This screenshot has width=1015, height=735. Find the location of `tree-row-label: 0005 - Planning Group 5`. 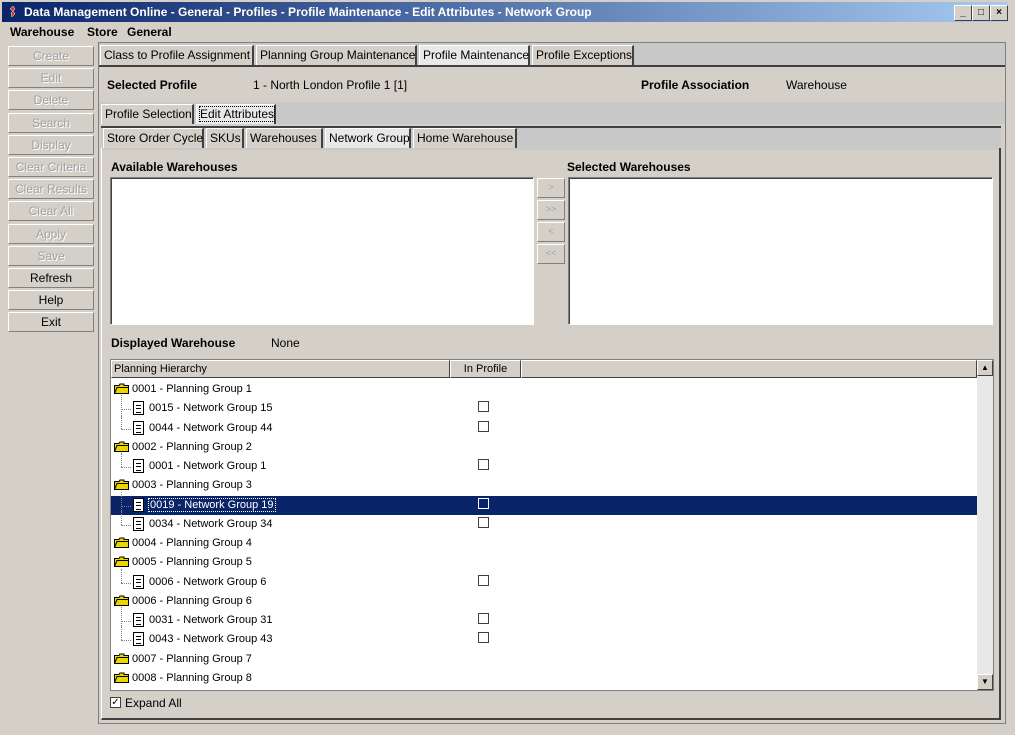

tree-row-label: 0005 - Planning Group 5 is located at coordinates (192, 562).